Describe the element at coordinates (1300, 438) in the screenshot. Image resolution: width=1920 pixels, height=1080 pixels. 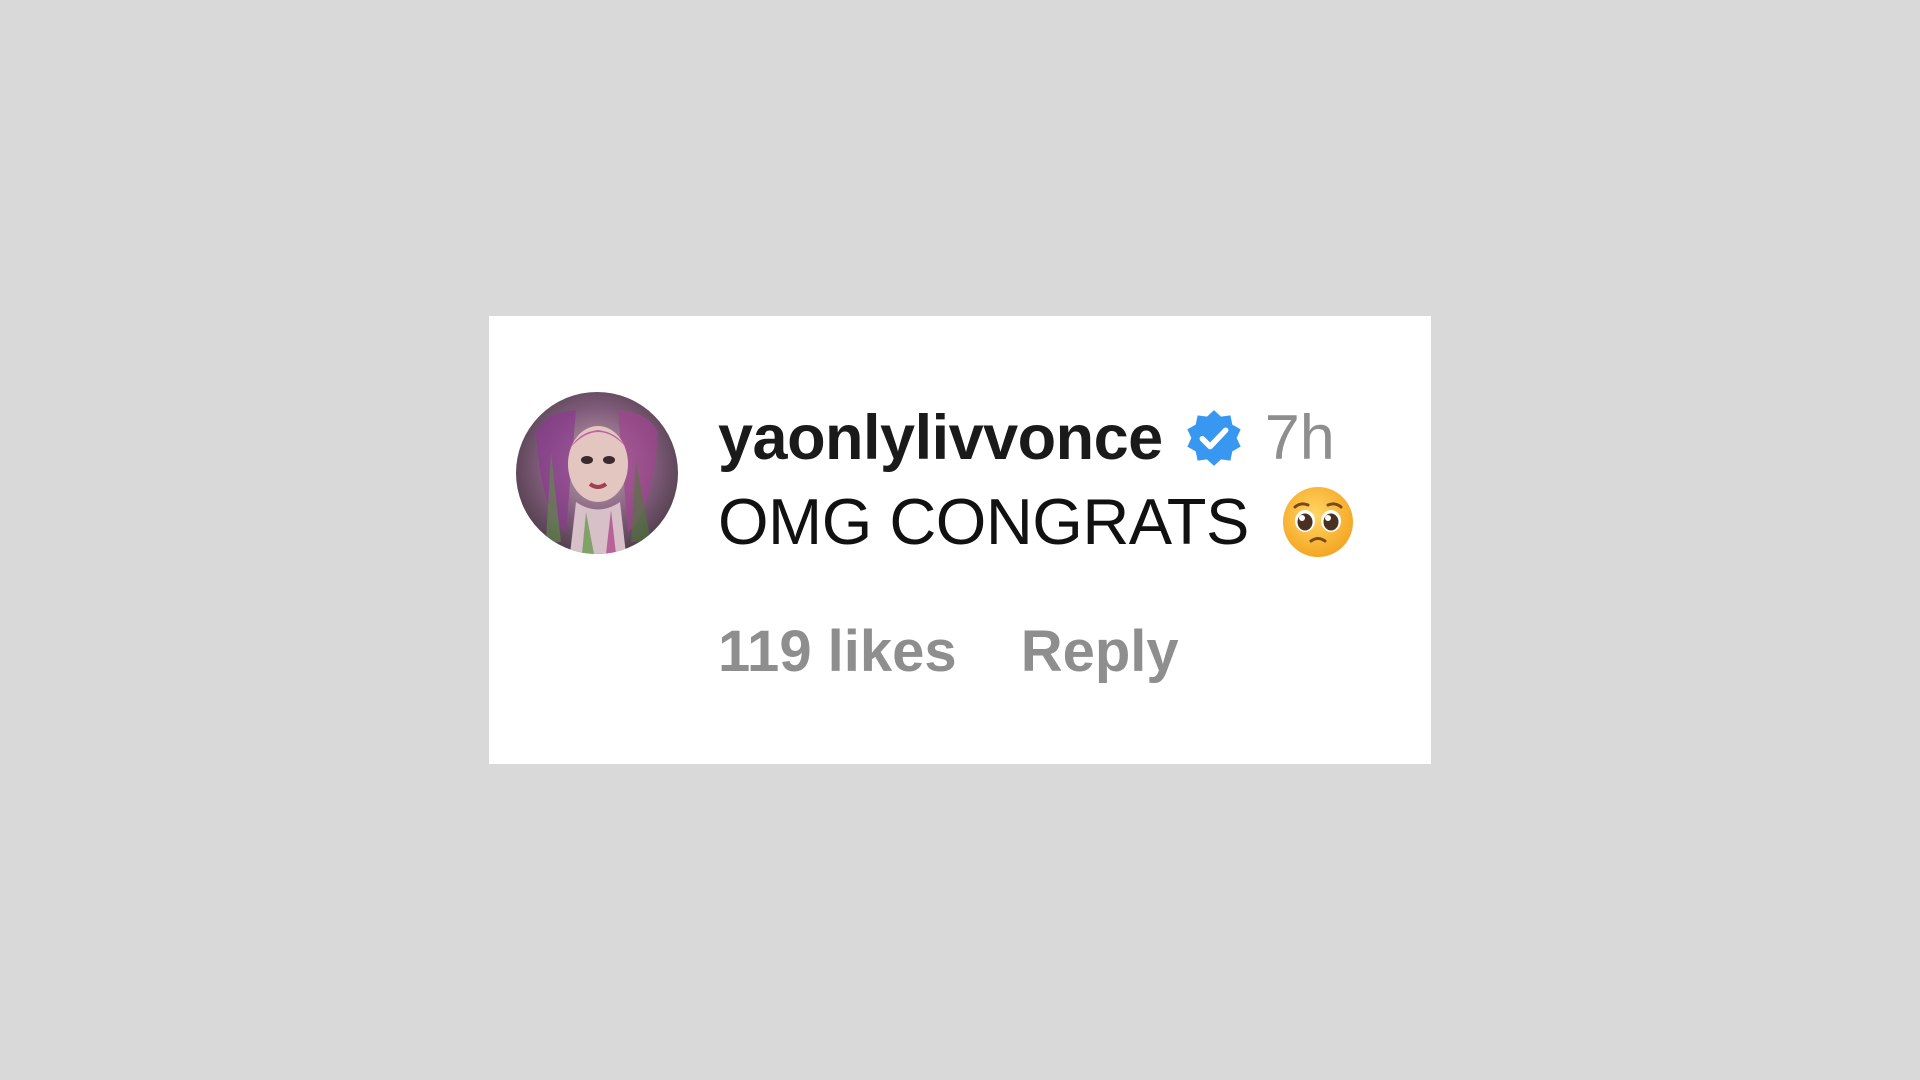
I see `comment-timestamp: 7h` at that location.